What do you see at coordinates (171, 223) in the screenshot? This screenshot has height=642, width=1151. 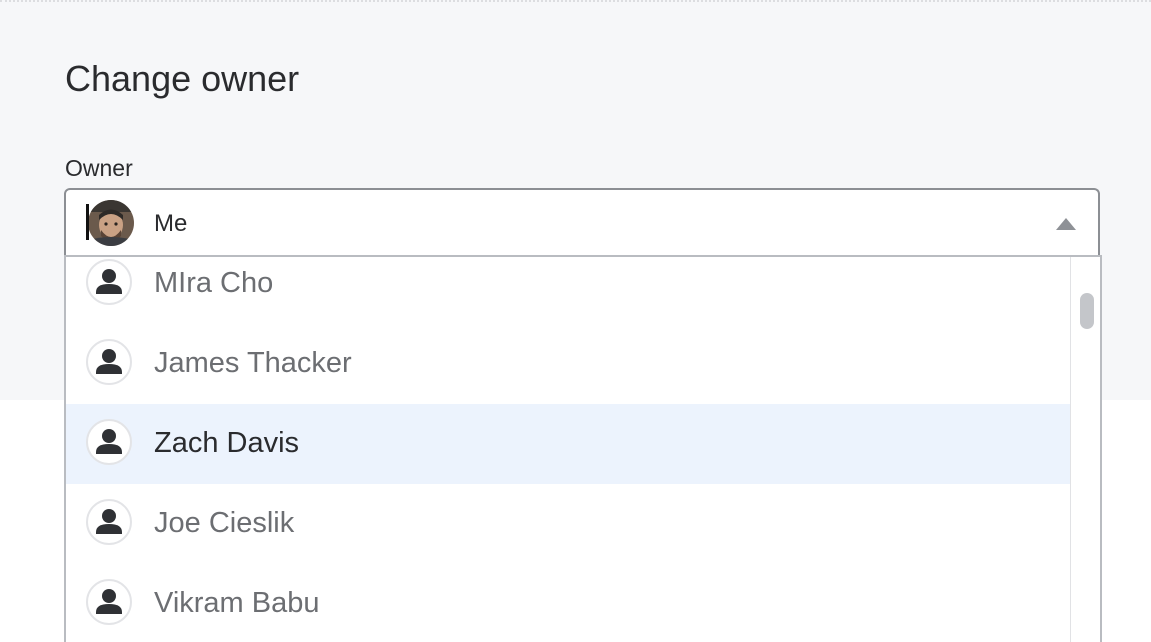 I see `owner-select-value: Me` at bounding box center [171, 223].